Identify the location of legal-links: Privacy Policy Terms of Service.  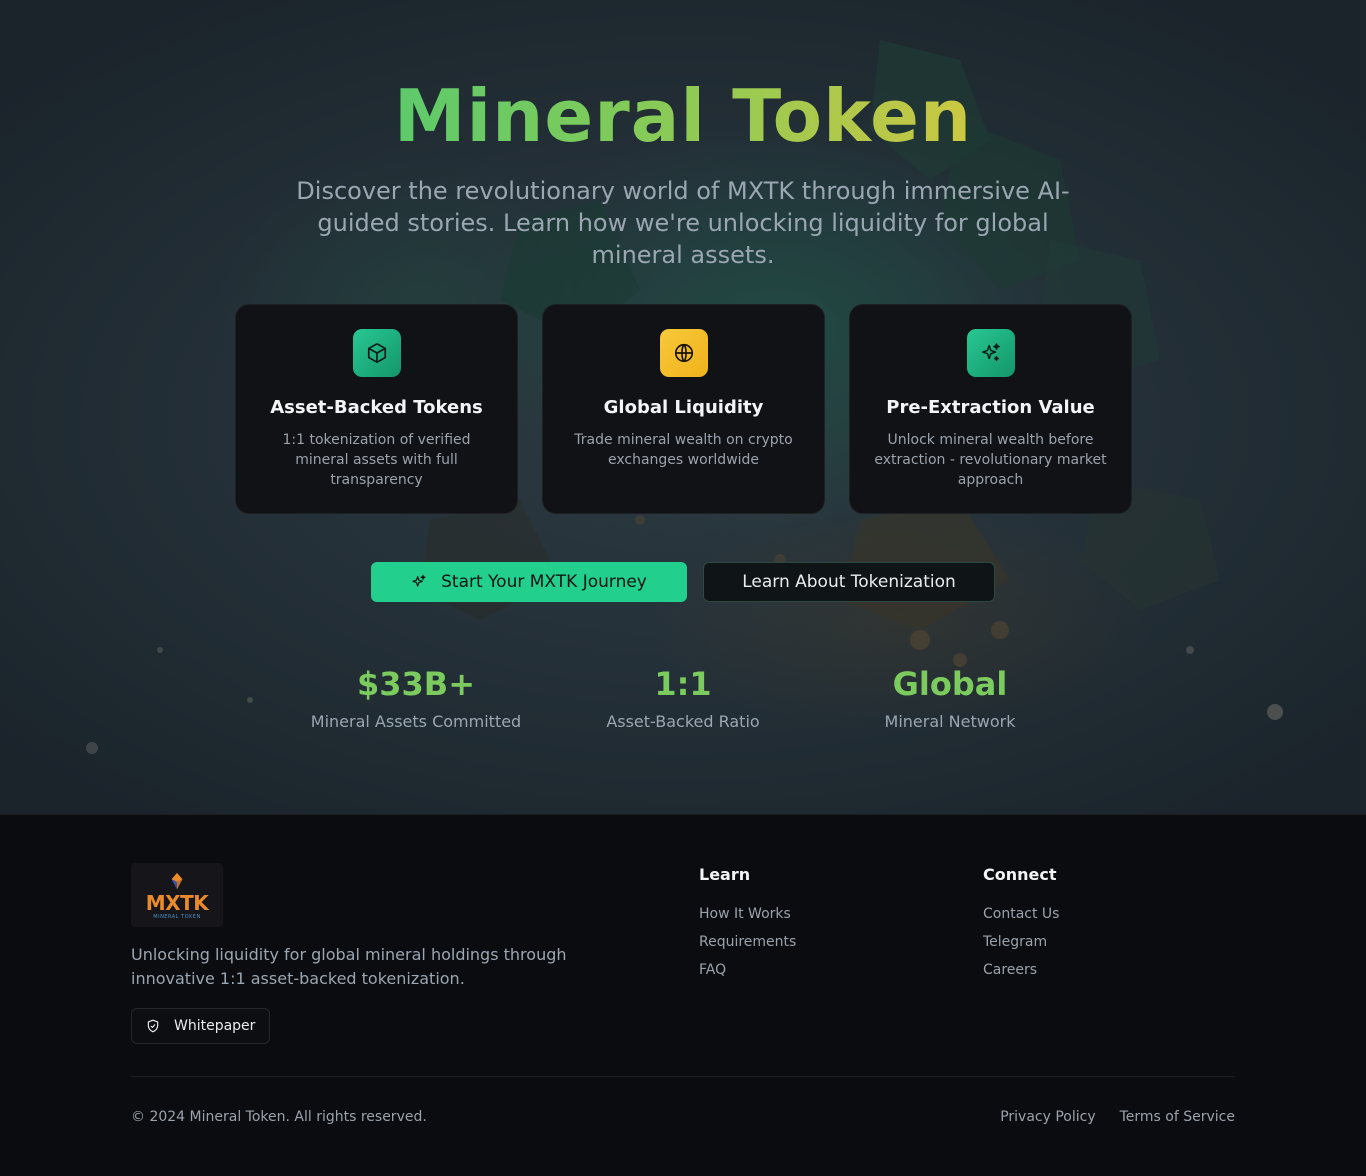
(1117, 1117).